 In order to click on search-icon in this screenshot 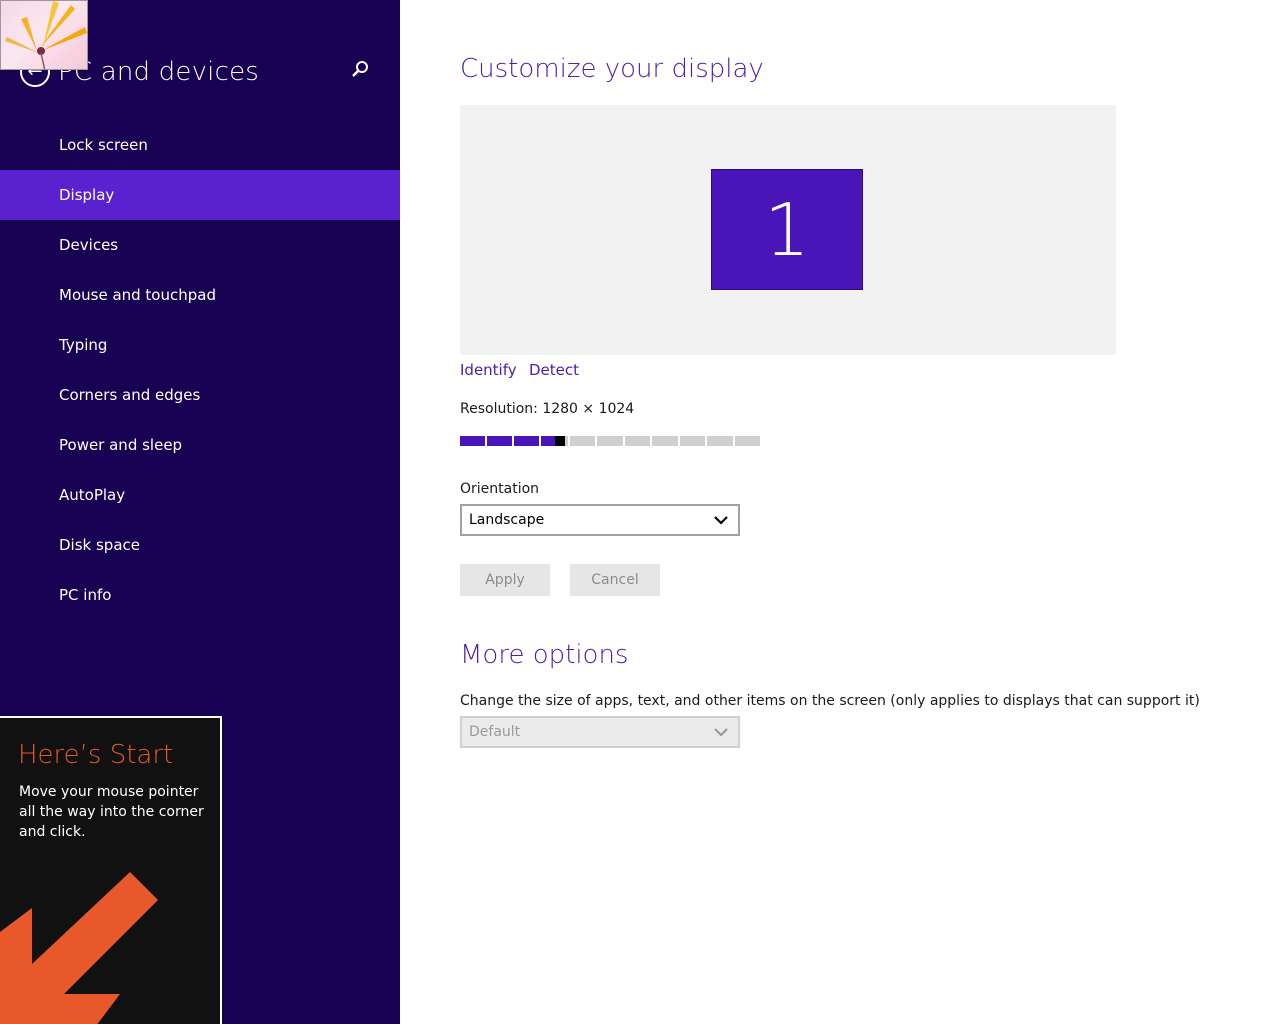, I will do `click(360, 69)`.